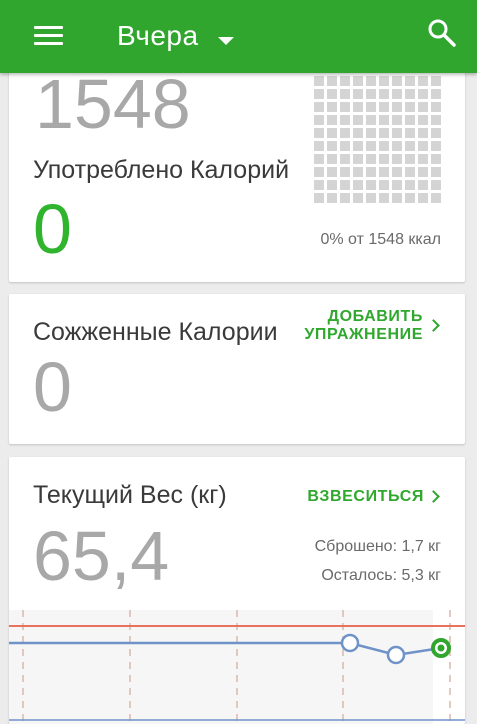  Describe the element at coordinates (363, 334) in the screenshot. I see `add-exercise-line2: УПРАЖНЕНИЕ` at that location.